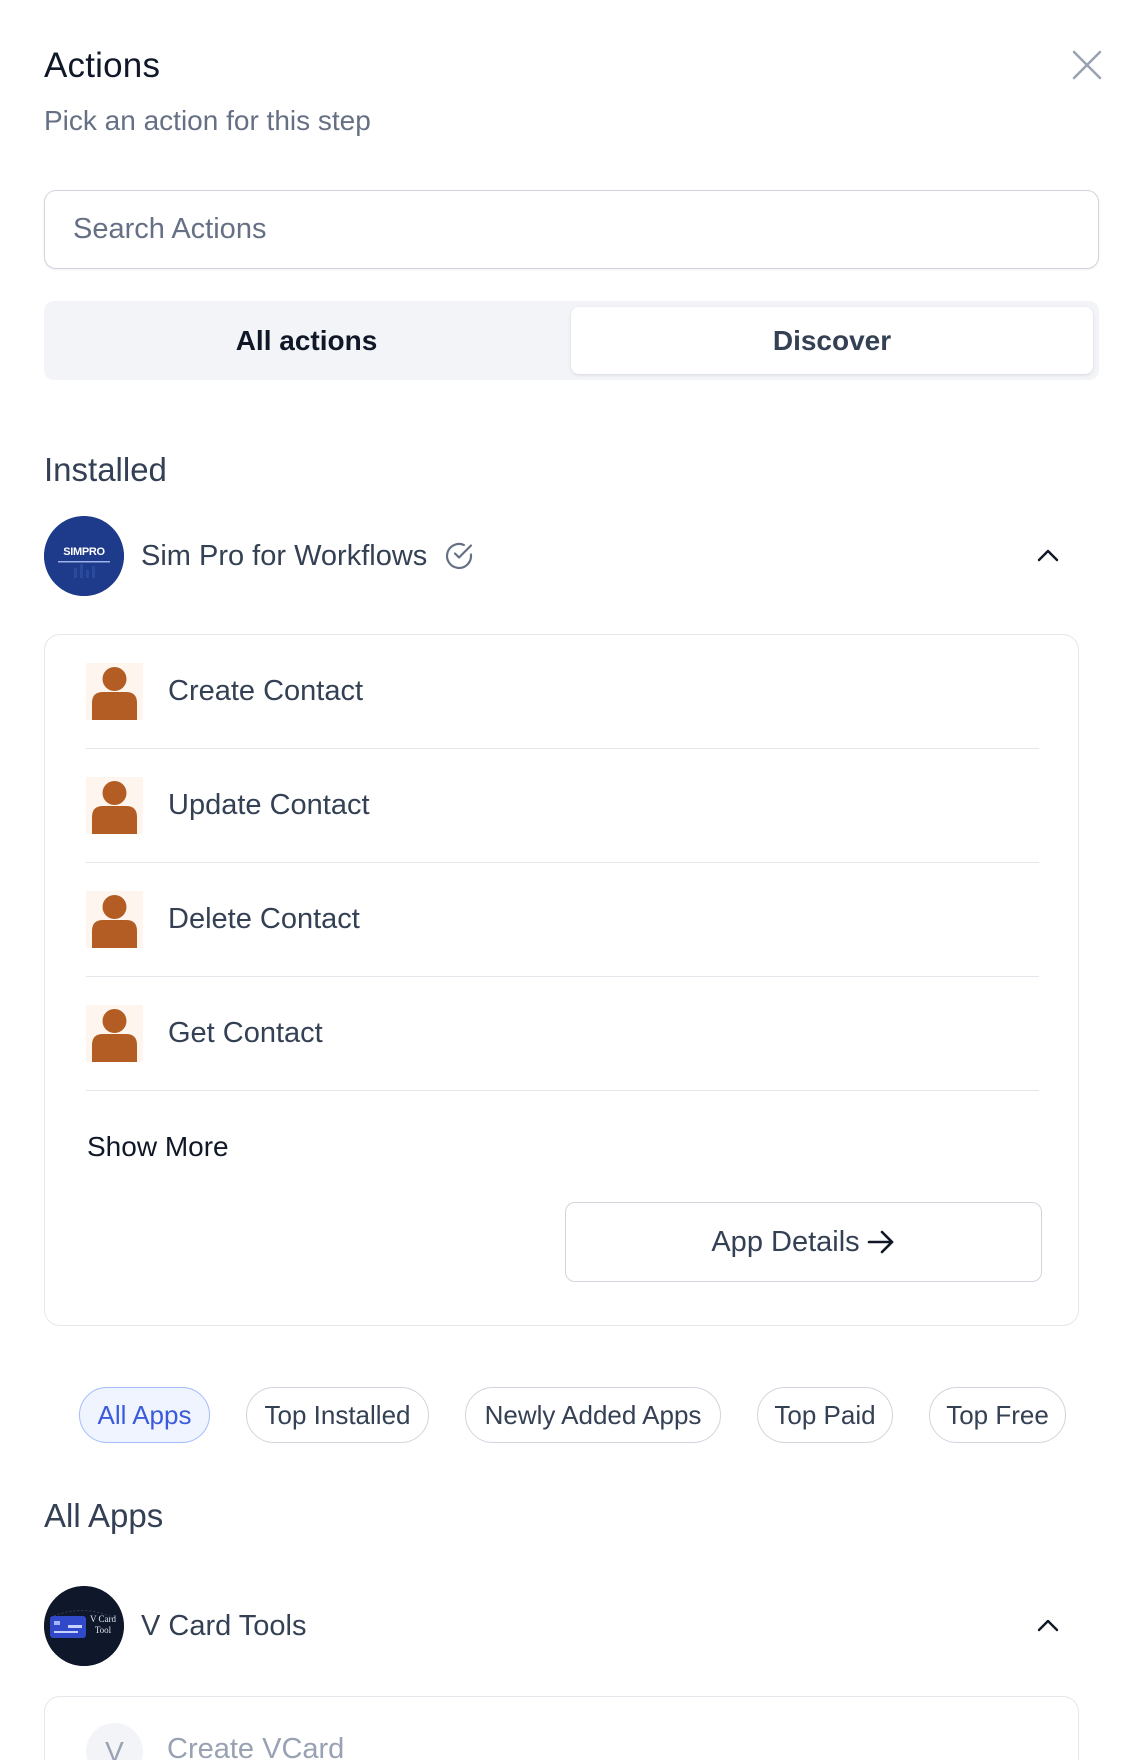 The width and height of the screenshot is (1134, 1760). What do you see at coordinates (264, 919) in the screenshot?
I see `action-label: Delete Contact` at bounding box center [264, 919].